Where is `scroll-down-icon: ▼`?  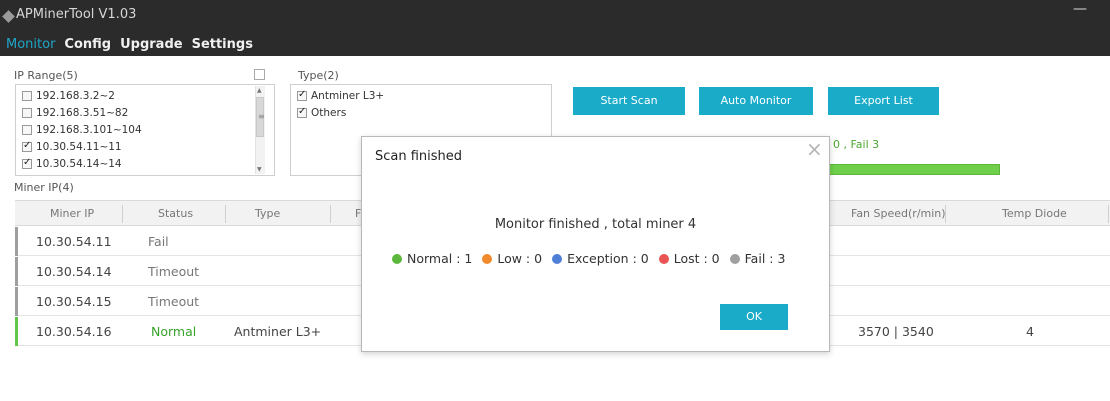
scroll-down-icon: ▼ is located at coordinates (259, 169).